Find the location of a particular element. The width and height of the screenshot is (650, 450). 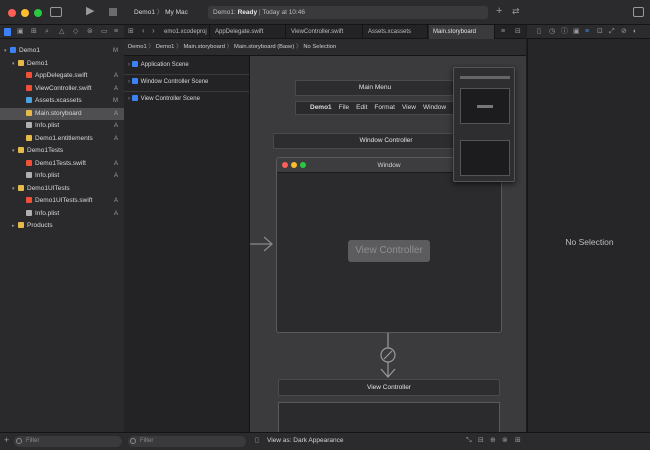

navigator-item: ViewController.swift A is located at coordinates (62, 89).